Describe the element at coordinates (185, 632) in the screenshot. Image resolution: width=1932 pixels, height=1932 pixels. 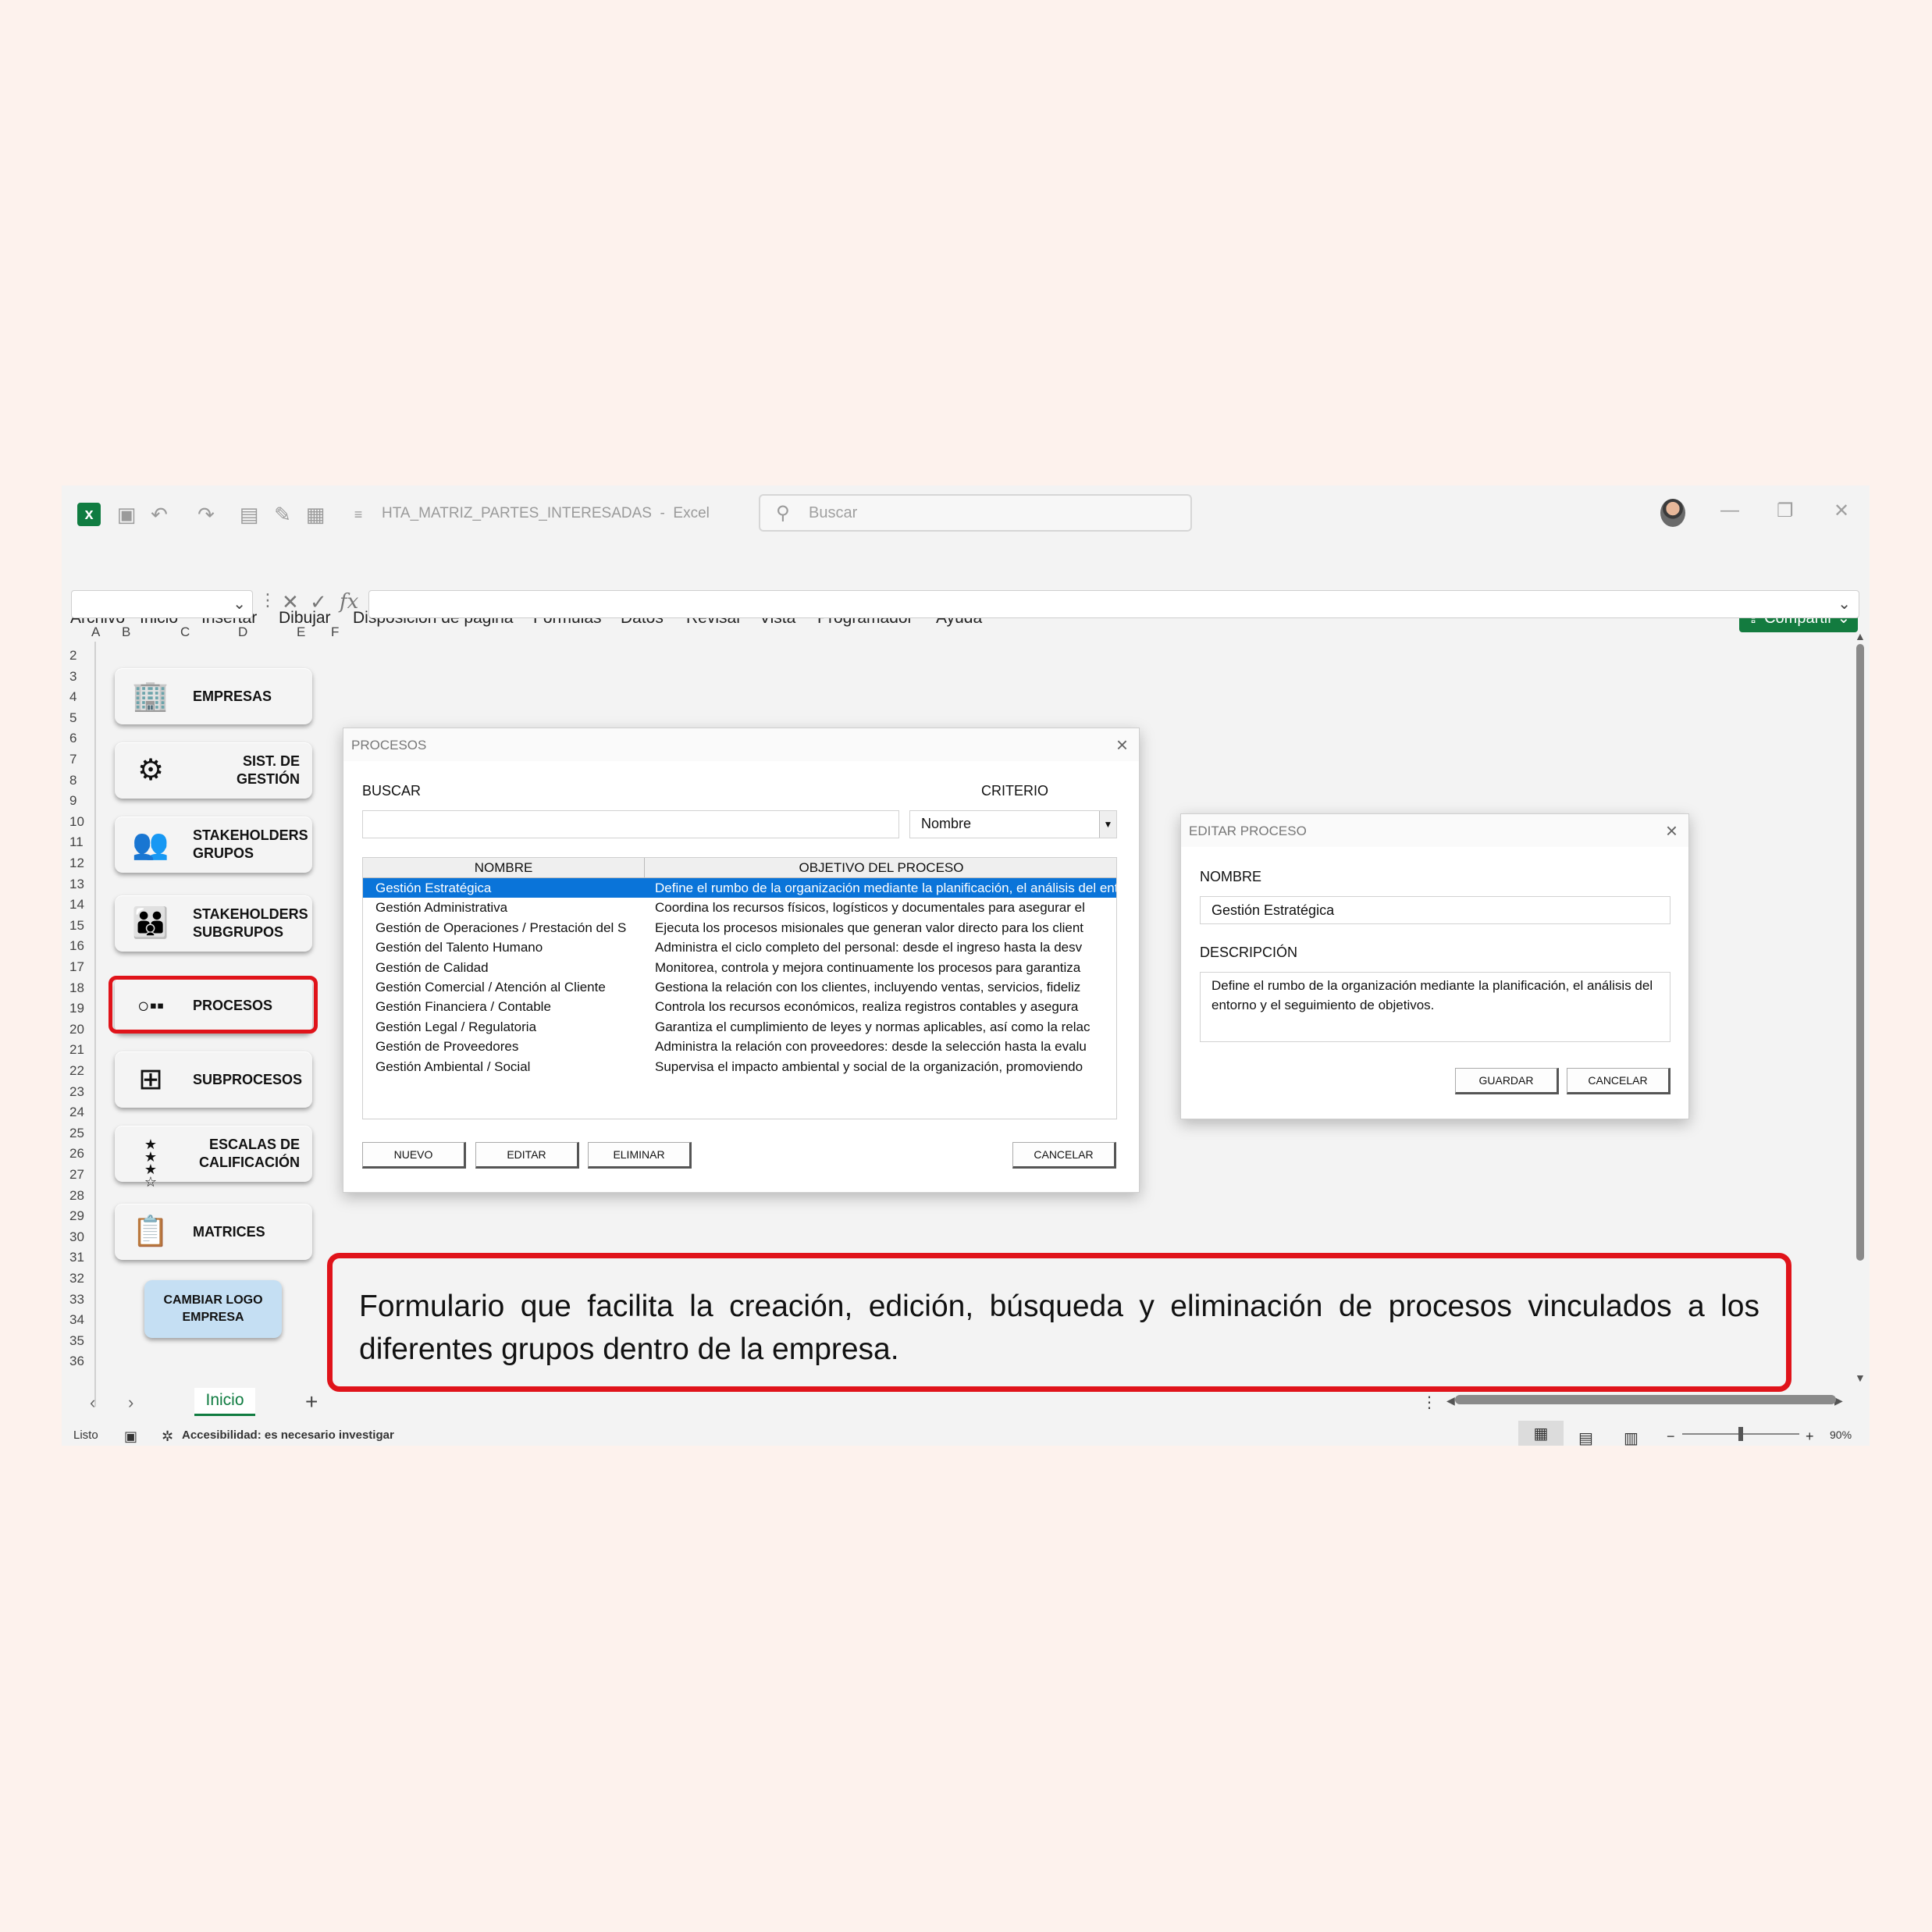
I see `column-header-c: C` at that location.